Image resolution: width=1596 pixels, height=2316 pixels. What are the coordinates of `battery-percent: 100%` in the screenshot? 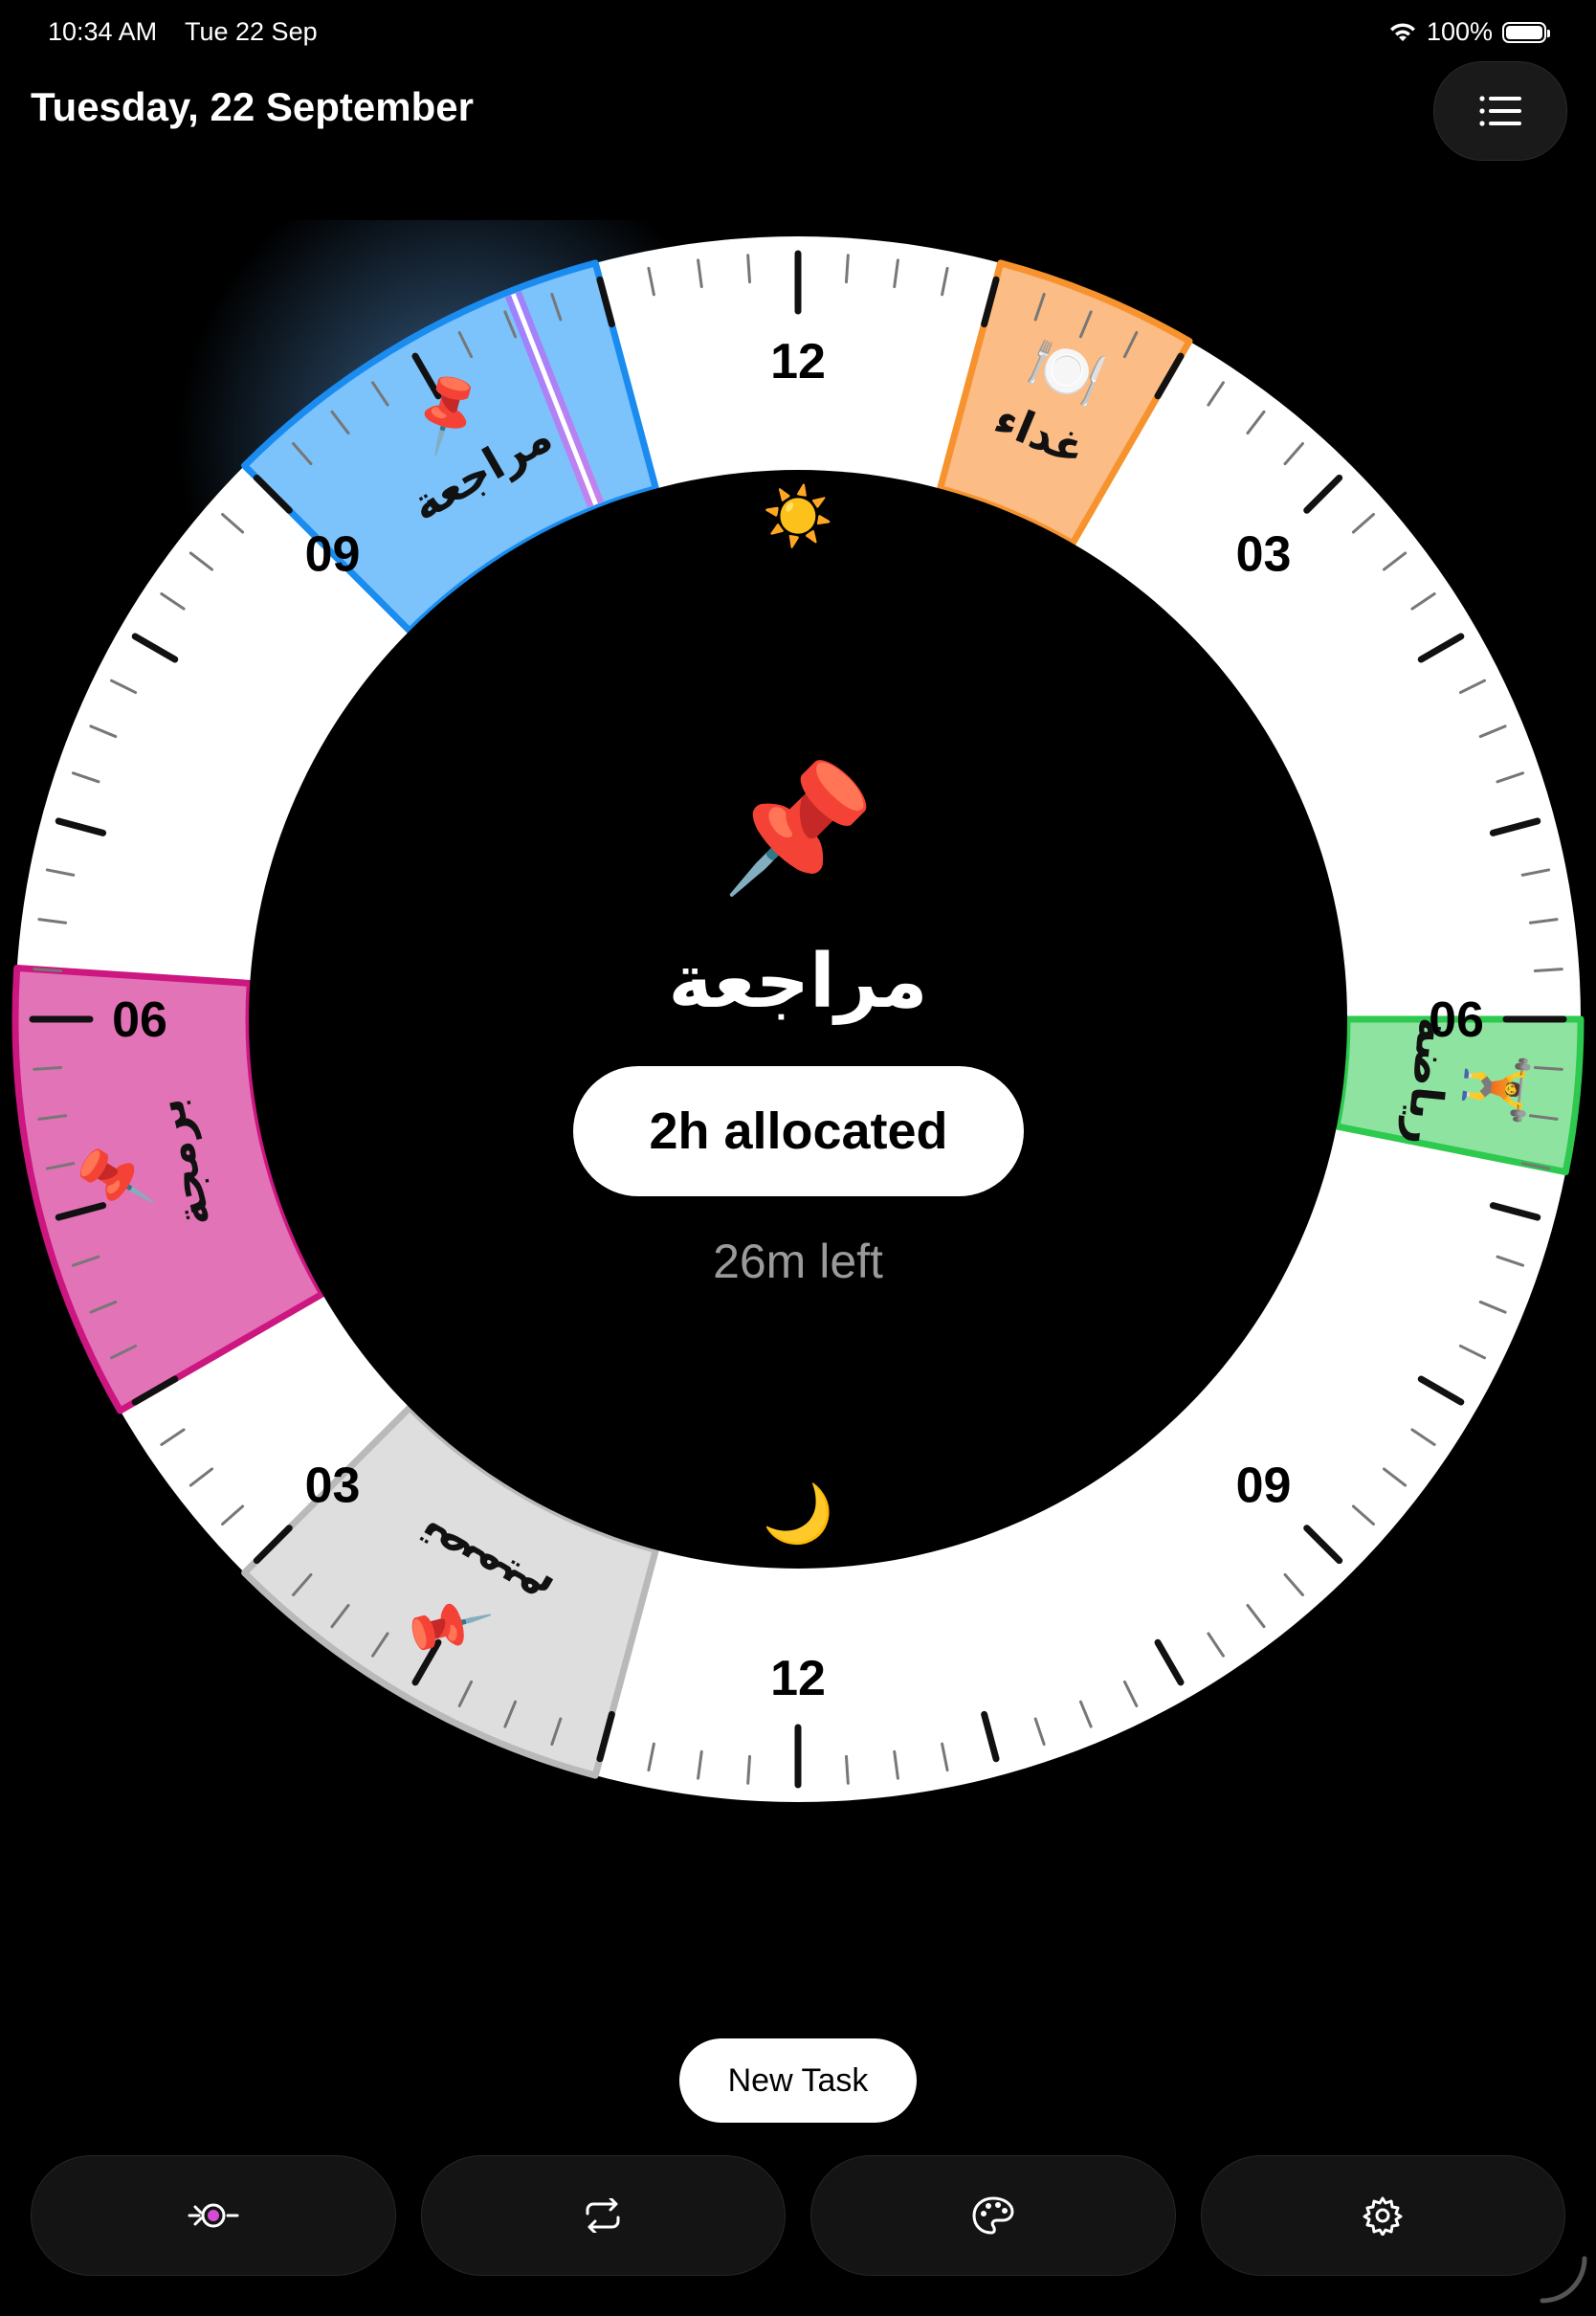 It's located at (1460, 31).